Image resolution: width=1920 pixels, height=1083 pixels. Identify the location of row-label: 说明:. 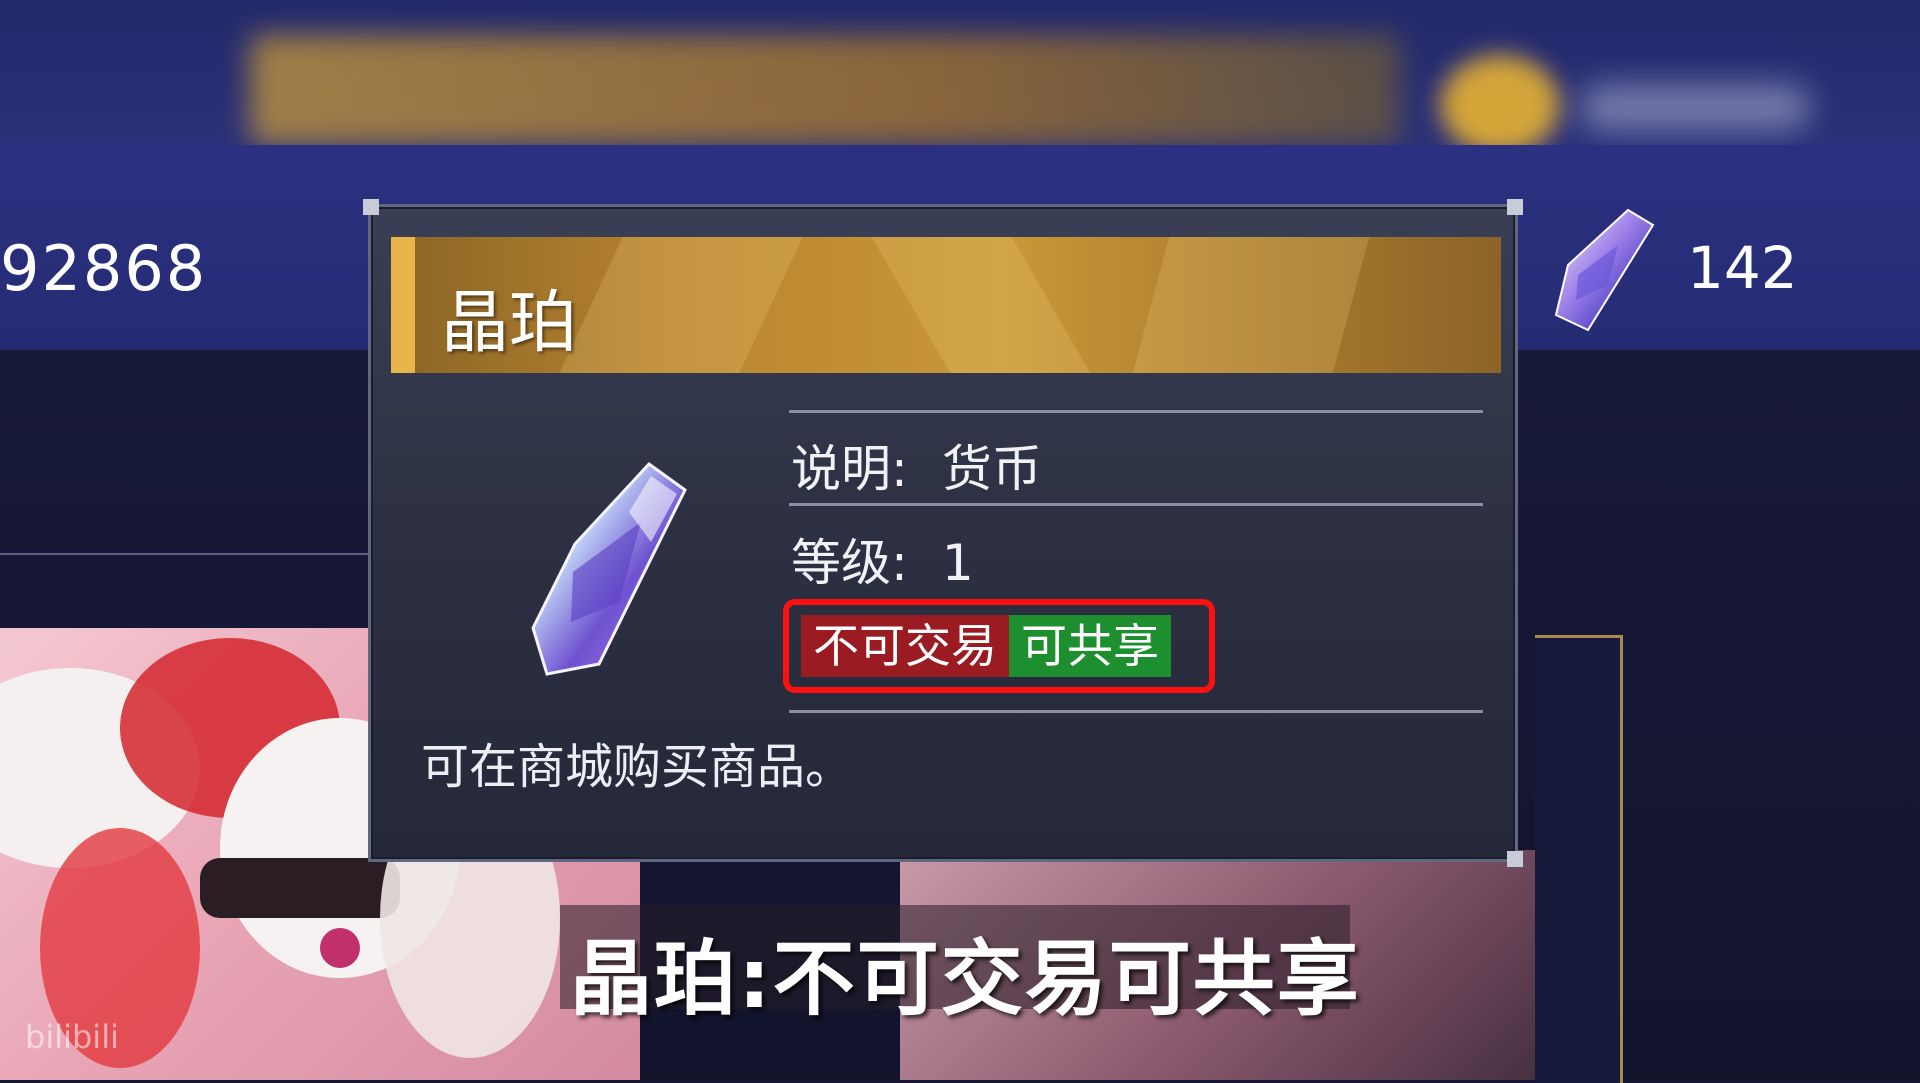
(849, 469).